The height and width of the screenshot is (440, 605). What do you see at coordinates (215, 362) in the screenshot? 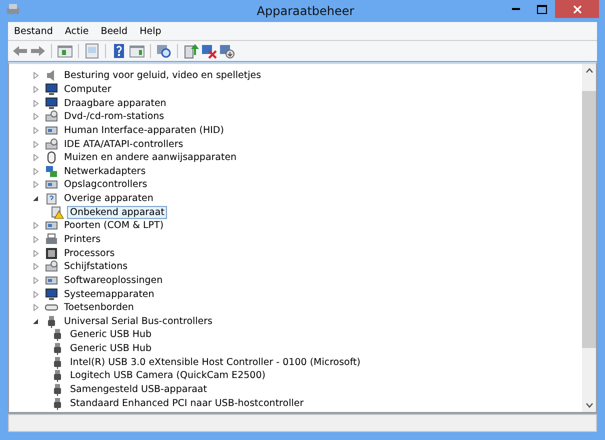
I see `tree-item: Intel(R) USB 3.0 eXtensible Host Controller - 0100 (Microsoft)` at bounding box center [215, 362].